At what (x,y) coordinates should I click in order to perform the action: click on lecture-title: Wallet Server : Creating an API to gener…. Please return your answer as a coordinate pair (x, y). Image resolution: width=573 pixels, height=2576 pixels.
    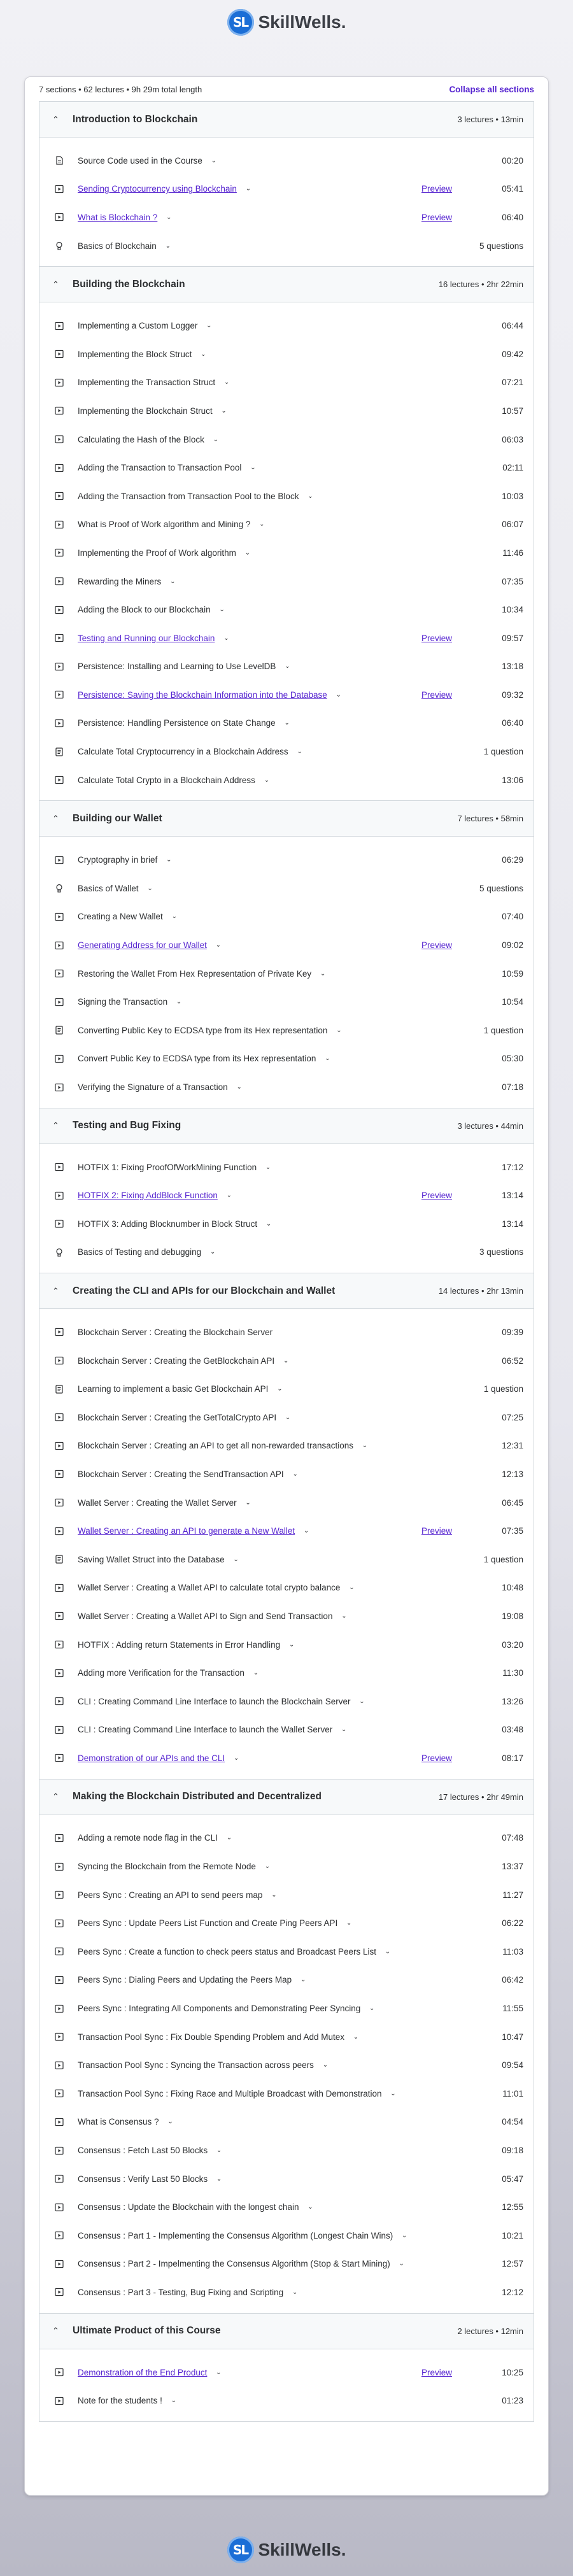
    Looking at the image, I should click on (187, 1531).